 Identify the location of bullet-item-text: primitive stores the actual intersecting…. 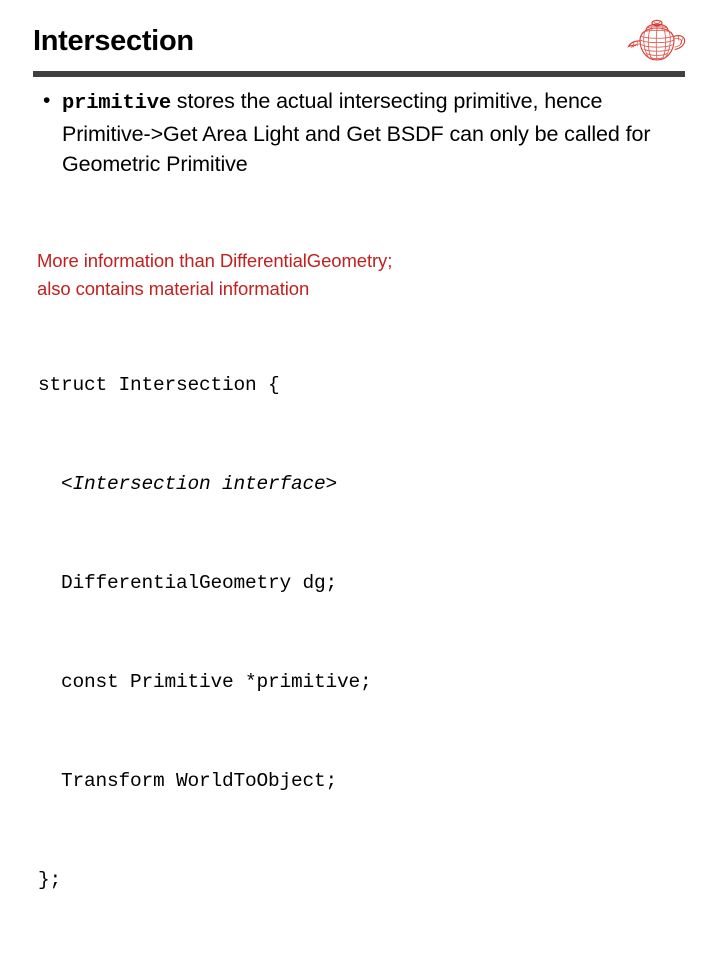
(371, 132).